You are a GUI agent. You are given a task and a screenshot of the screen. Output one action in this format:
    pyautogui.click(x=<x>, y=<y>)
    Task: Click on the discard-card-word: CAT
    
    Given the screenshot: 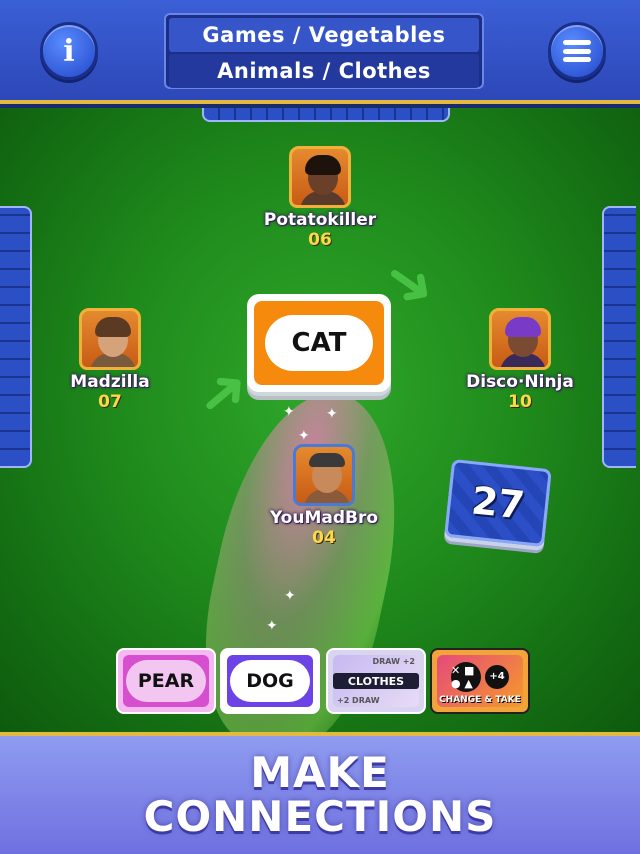 What is the action you would take?
    pyautogui.click(x=319, y=343)
    